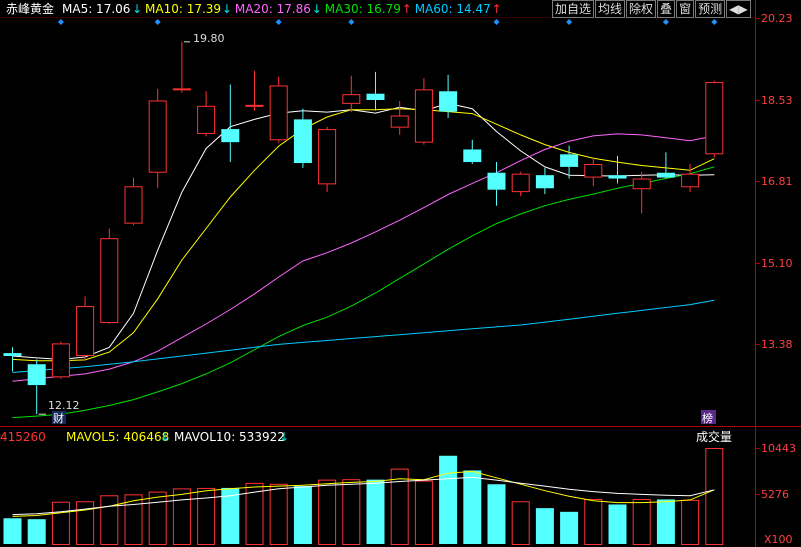 The width and height of the screenshot is (801, 547). What do you see at coordinates (641, 9) in the screenshot?
I see `ex-rights-button: 除权` at bounding box center [641, 9].